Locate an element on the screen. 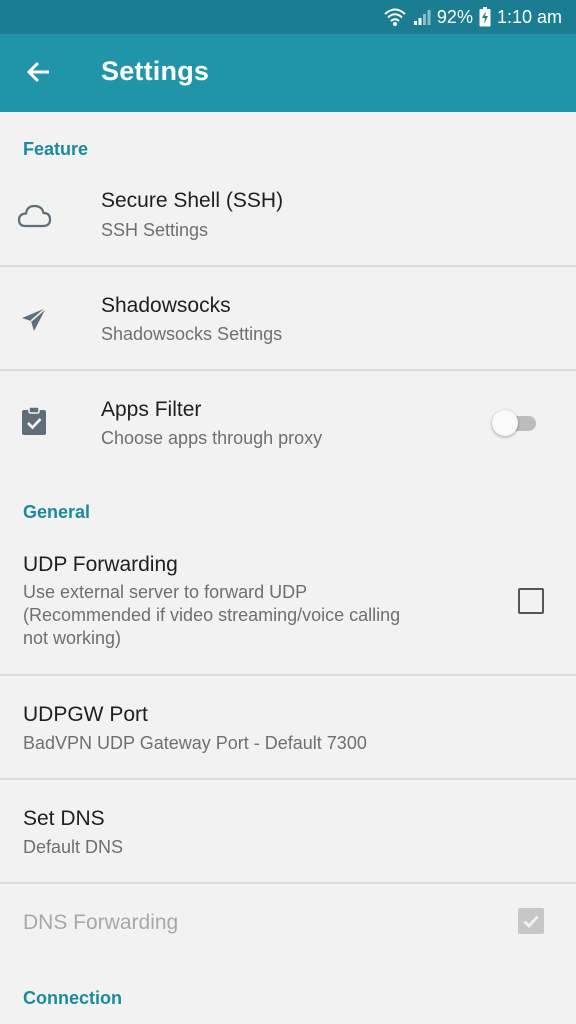 The width and height of the screenshot is (576, 1024). apps-filter-summary: Choose apps through proxy is located at coordinates (212, 438).